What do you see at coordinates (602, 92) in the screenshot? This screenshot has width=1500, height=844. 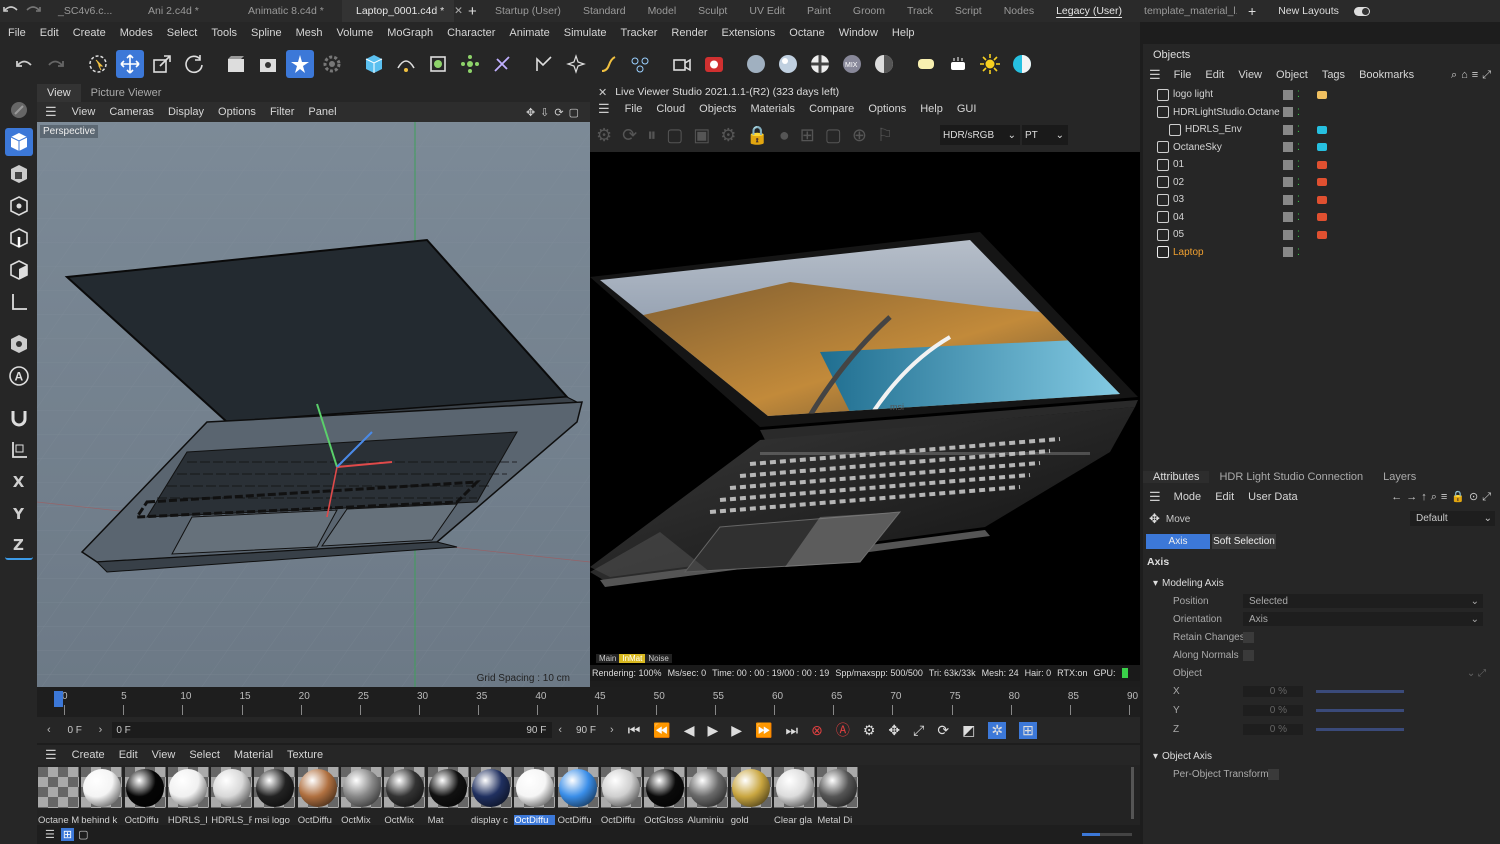 I see `close-live-viewer-icon: ✕` at bounding box center [602, 92].